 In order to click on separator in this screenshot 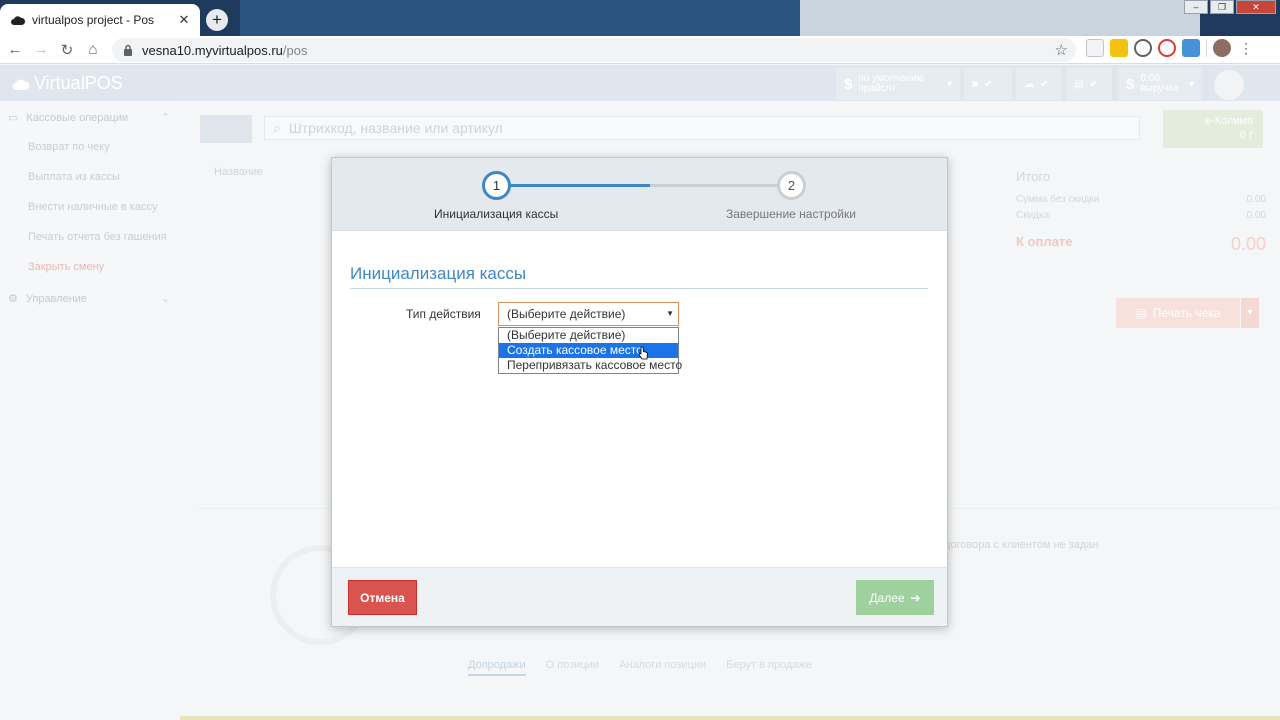, I will do `click(1206, 48)`.